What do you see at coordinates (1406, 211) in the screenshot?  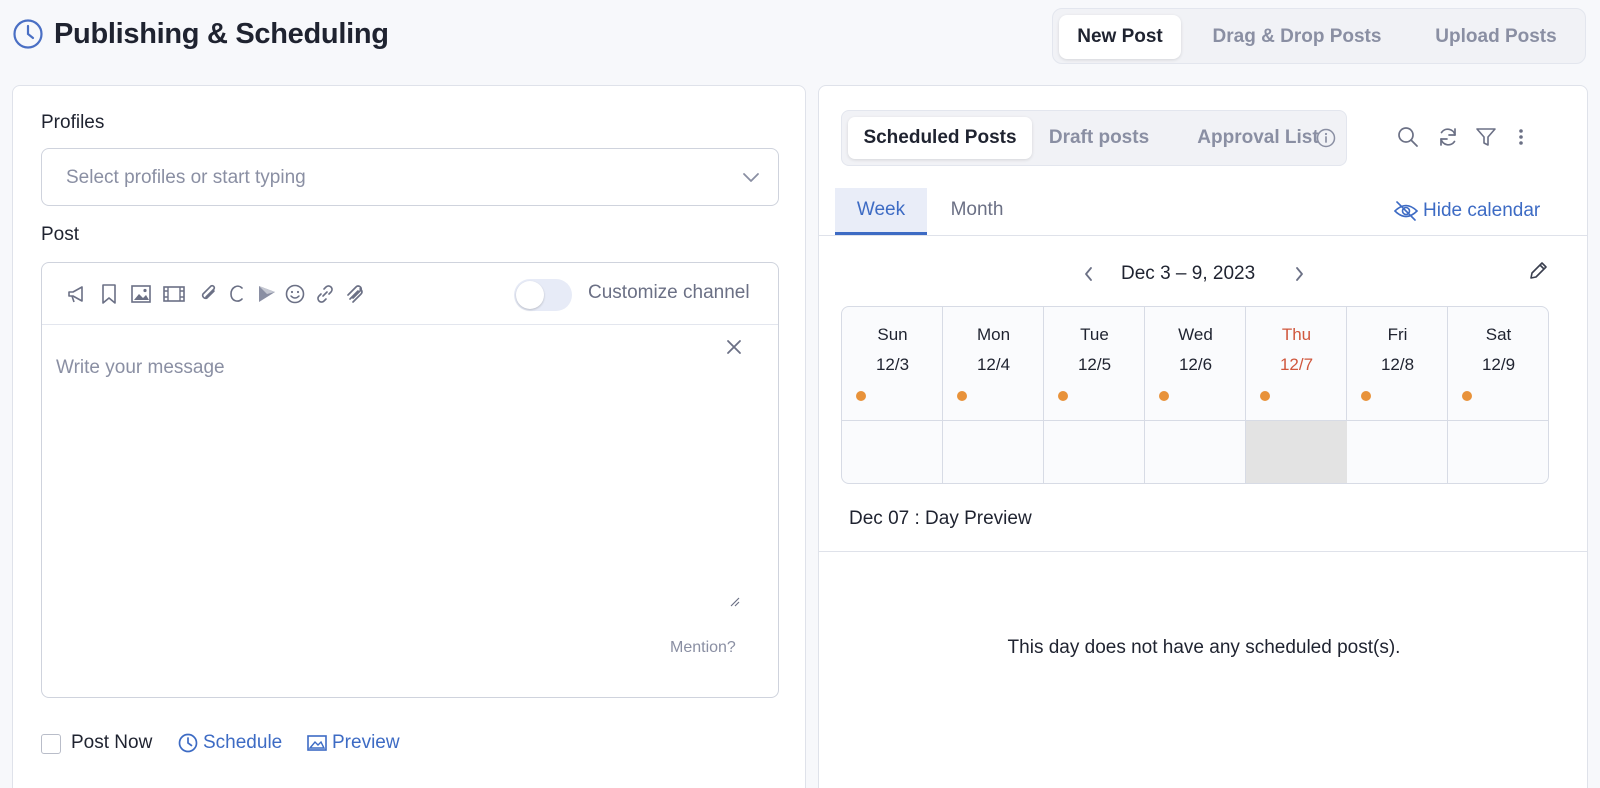 I see `eye-off-icon` at bounding box center [1406, 211].